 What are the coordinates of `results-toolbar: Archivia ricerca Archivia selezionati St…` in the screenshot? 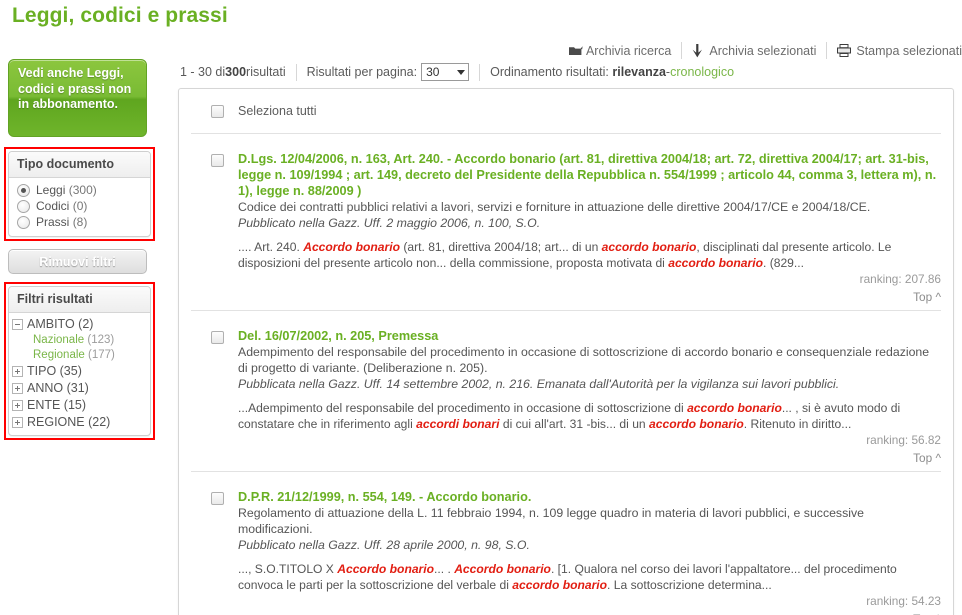 It's located at (760, 50).